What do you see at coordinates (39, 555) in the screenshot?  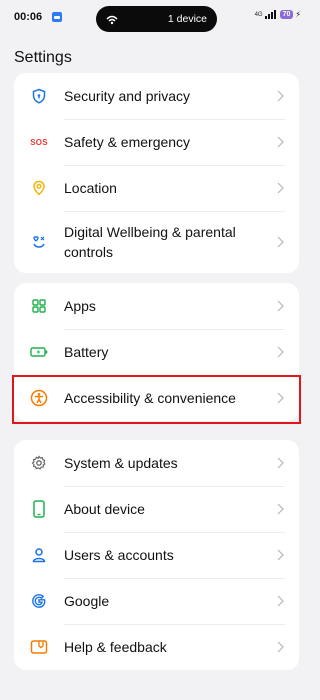 I see `user-icon` at bounding box center [39, 555].